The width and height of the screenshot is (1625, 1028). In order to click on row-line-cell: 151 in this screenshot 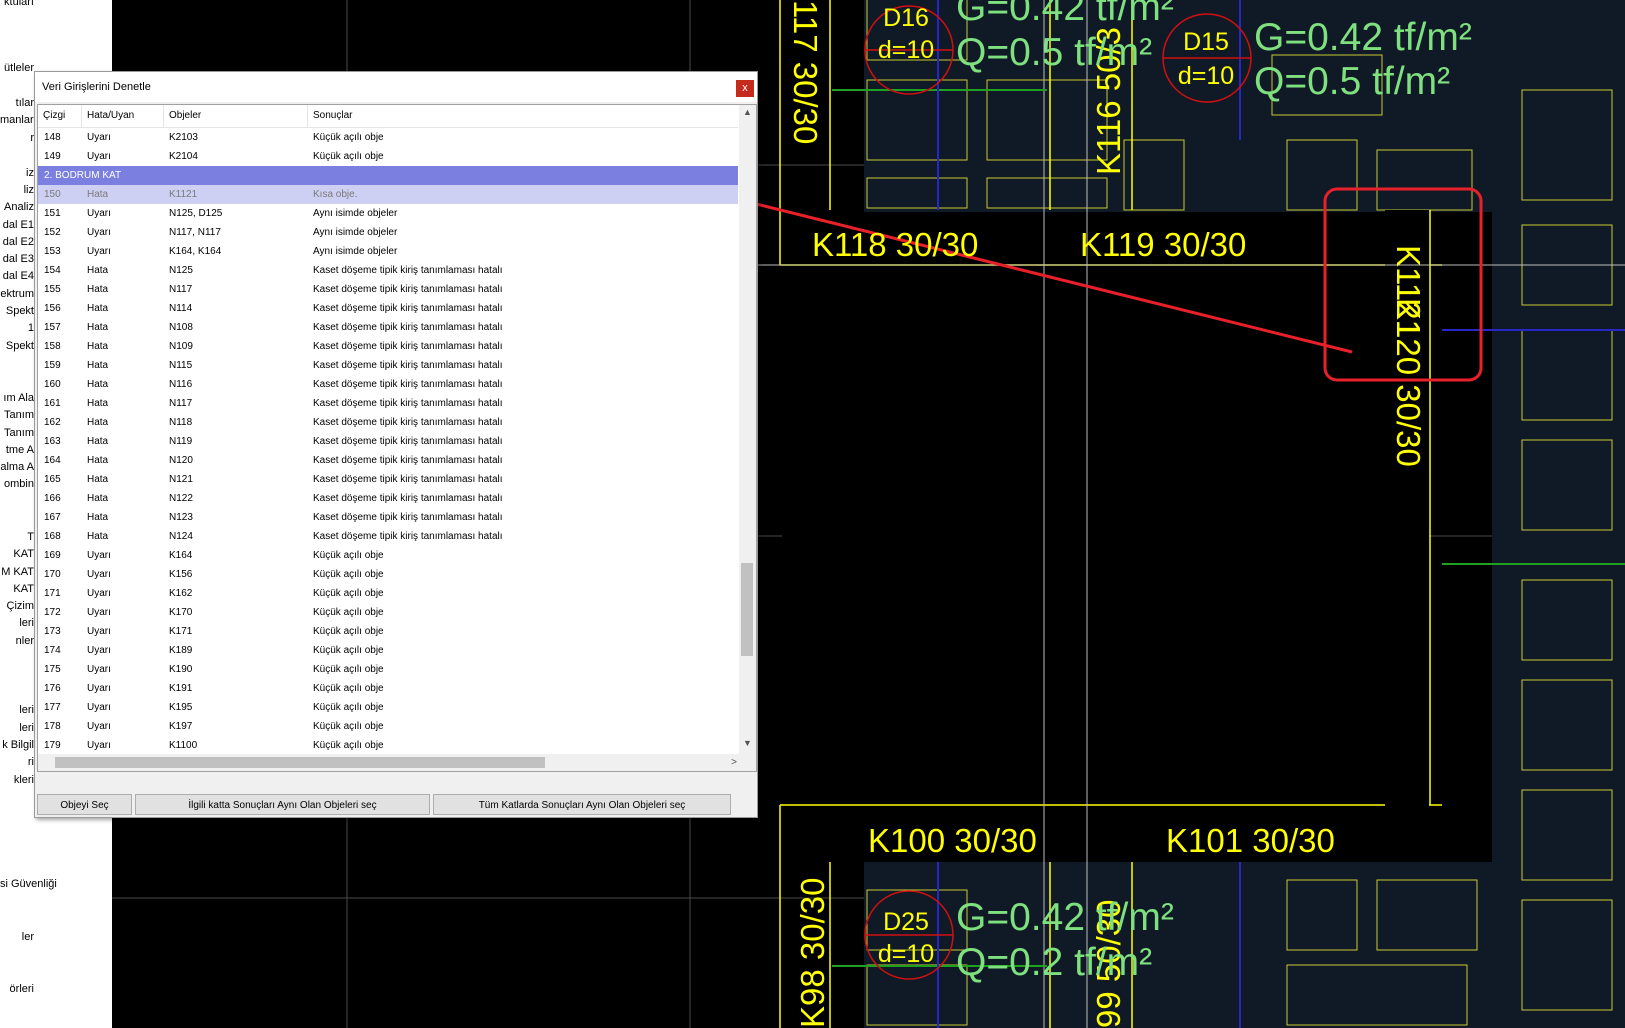, I will do `click(52, 213)`.